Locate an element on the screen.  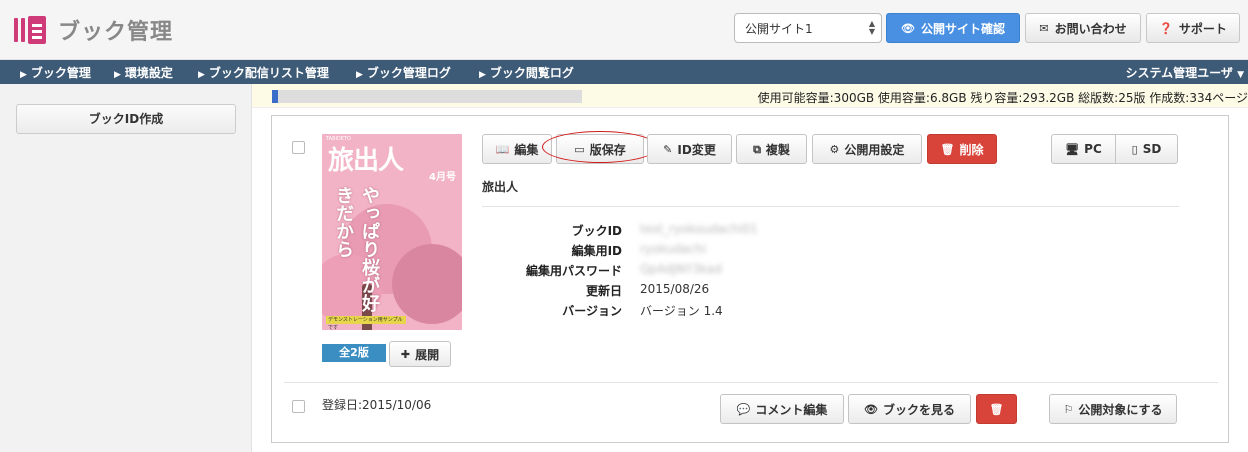
preview-site-button: 👁 公開サイト確認 is located at coordinates (953, 28).